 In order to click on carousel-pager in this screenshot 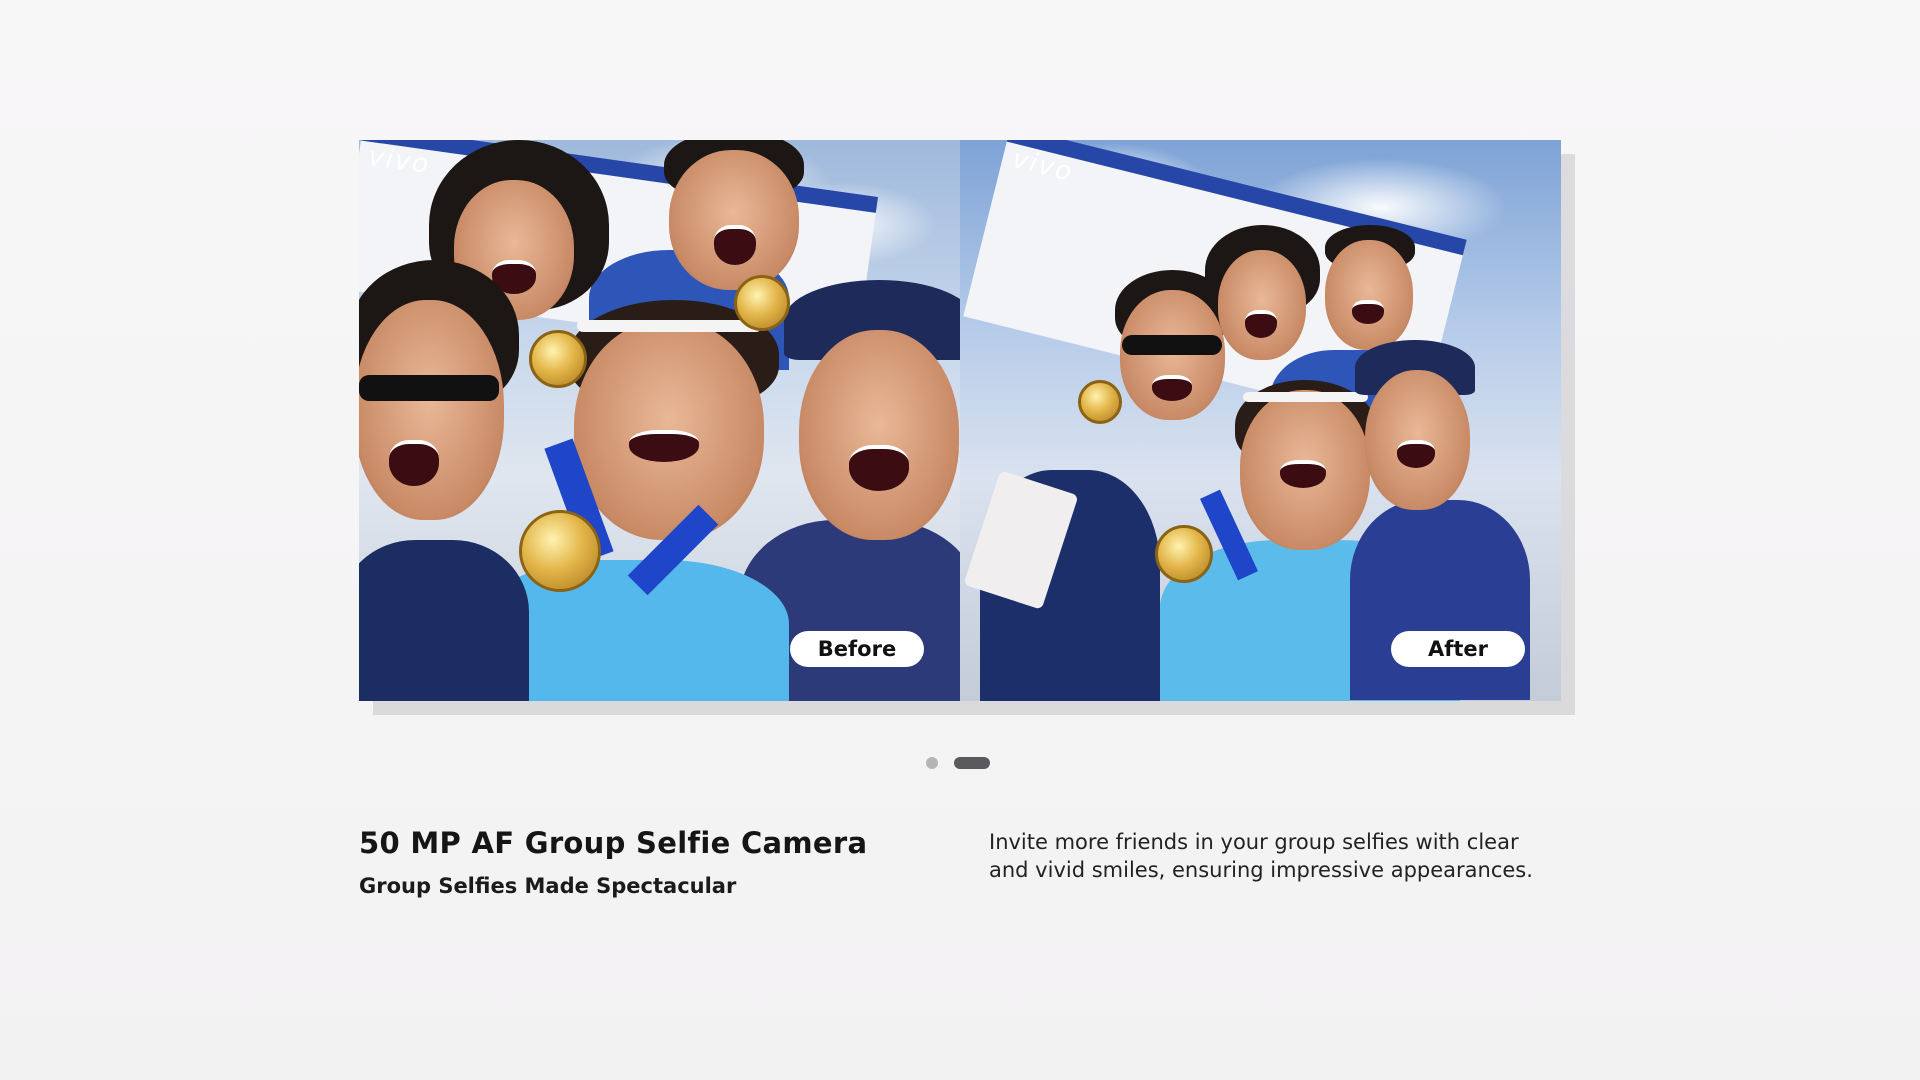, I will do `click(958, 763)`.